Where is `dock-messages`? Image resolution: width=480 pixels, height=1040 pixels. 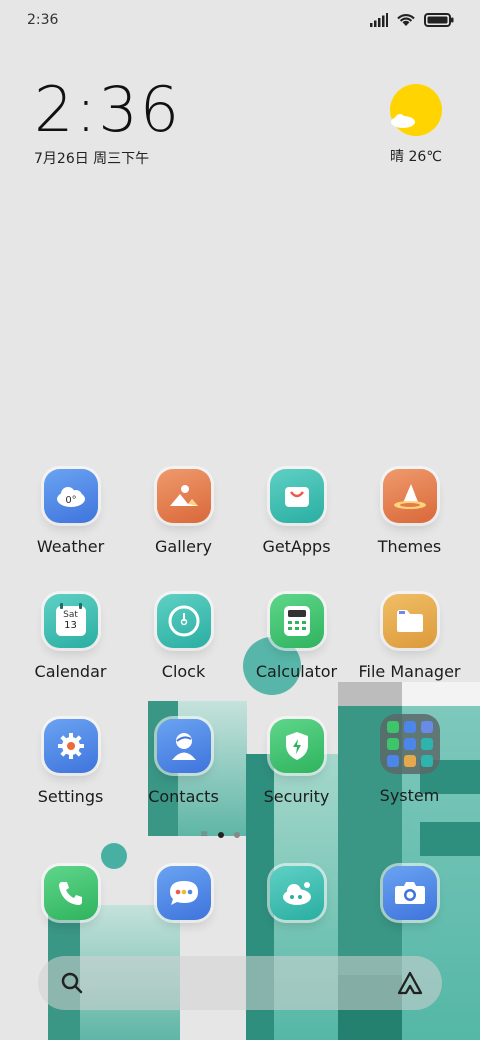
dock-messages is located at coordinates (183, 893).